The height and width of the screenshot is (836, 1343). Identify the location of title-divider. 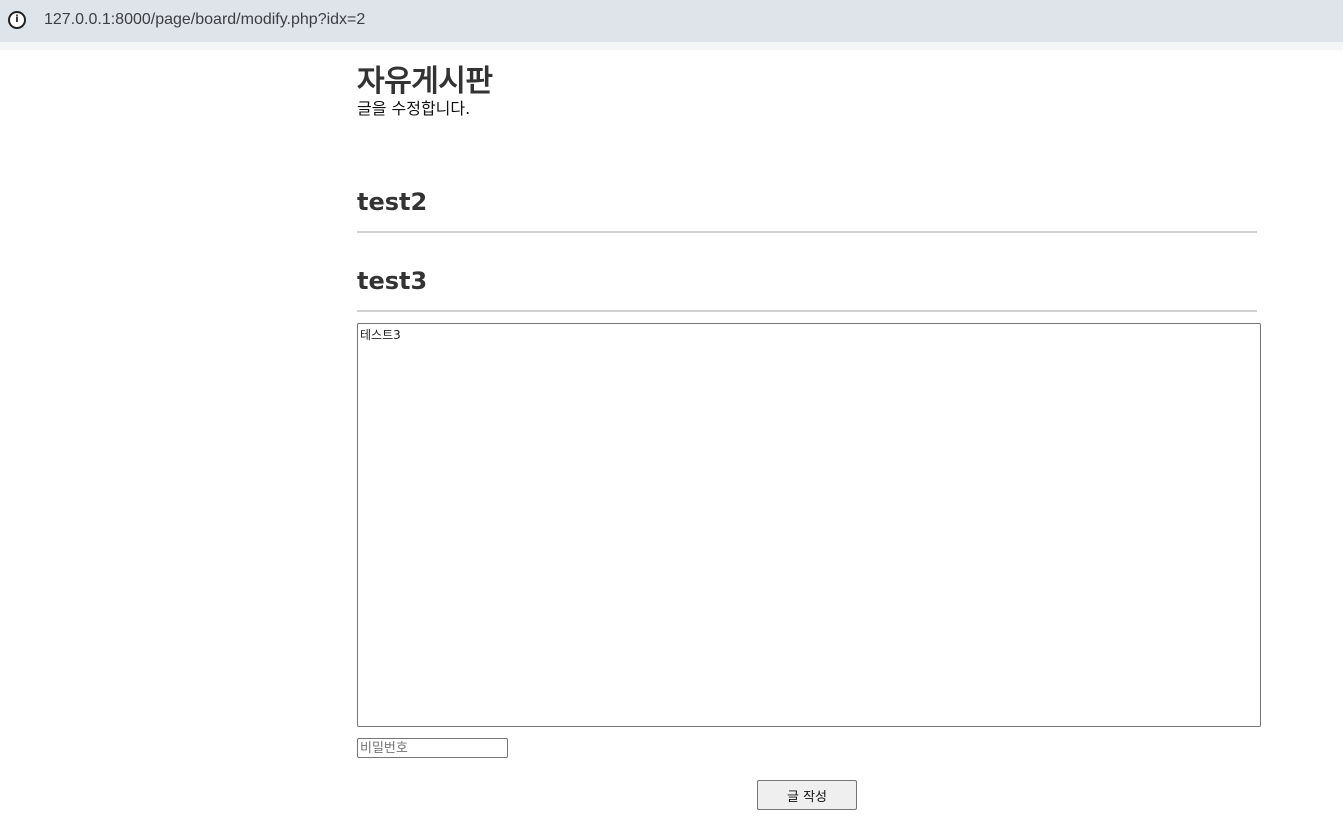
(807, 232).